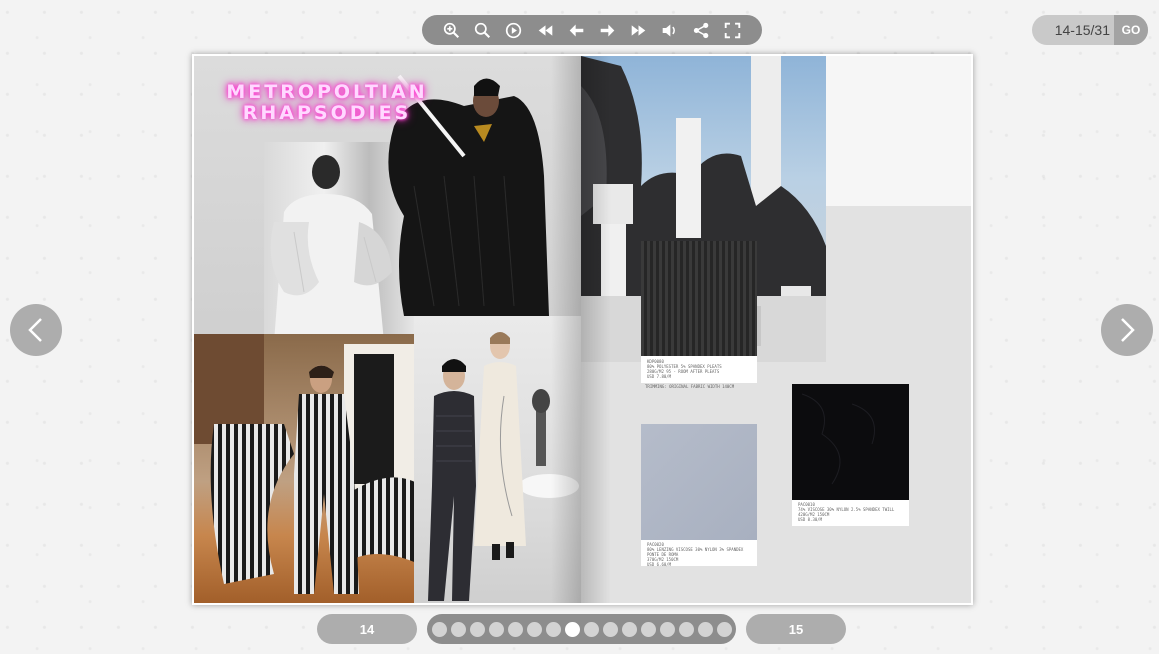 The image size is (1159, 654). Describe the element at coordinates (898, 131) in the screenshot. I see `white-block` at that location.